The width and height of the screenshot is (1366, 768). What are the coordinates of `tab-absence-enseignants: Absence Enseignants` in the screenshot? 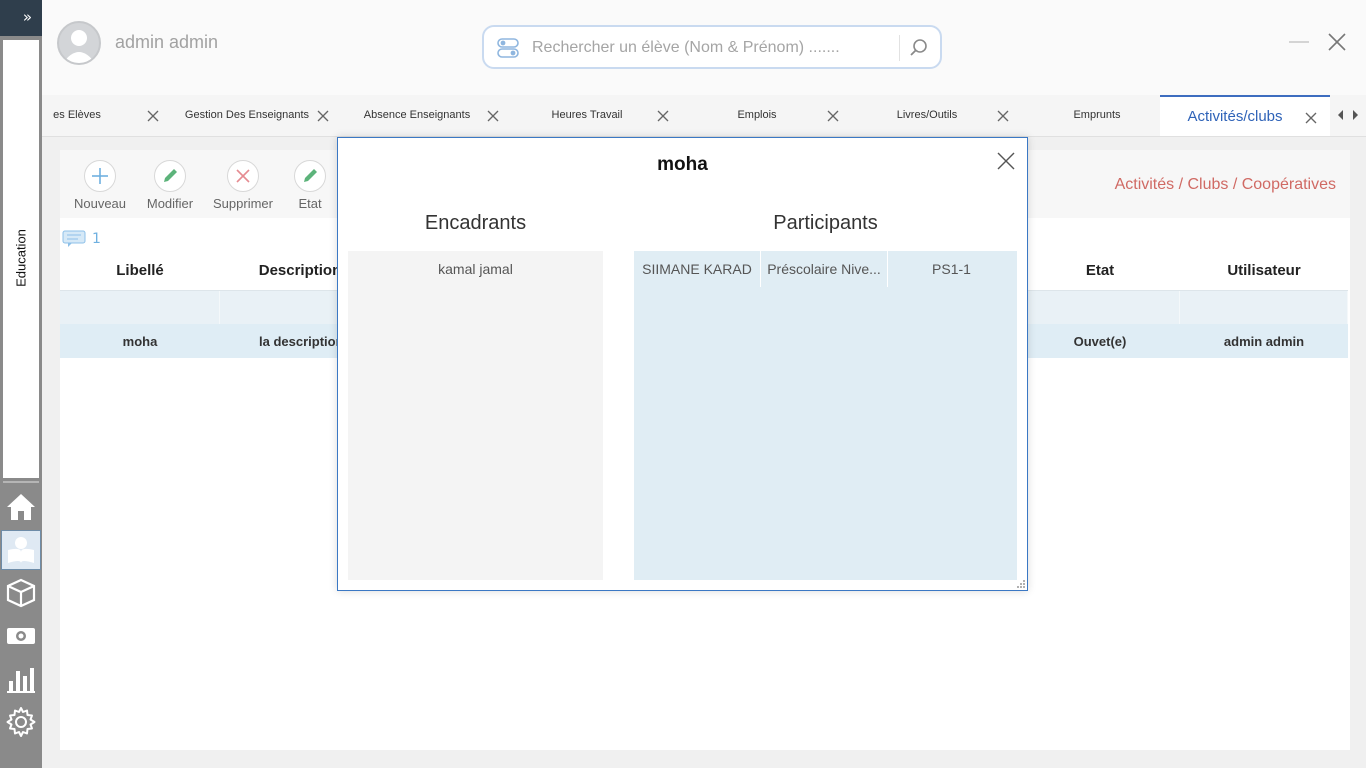 It's located at (427, 115).